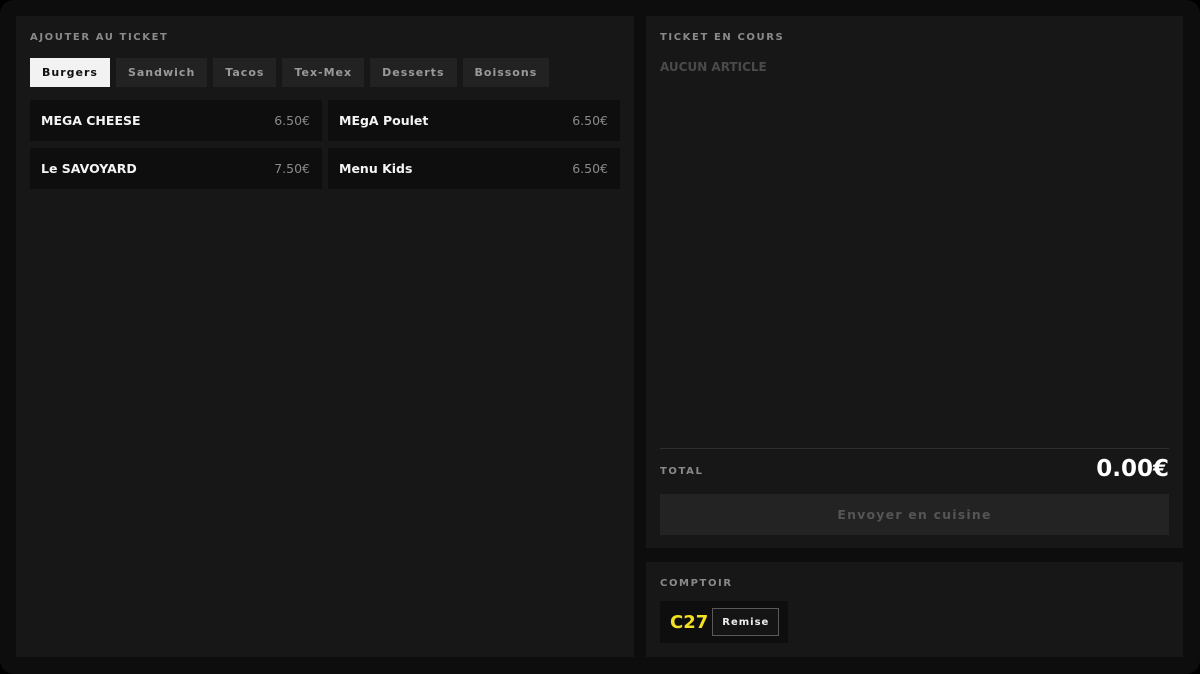 This screenshot has width=1200, height=674. What do you see at coordinates (70, 72) in the screenshot?
I see `tab-burgers: Burgers` at bounding box center [70, 72].